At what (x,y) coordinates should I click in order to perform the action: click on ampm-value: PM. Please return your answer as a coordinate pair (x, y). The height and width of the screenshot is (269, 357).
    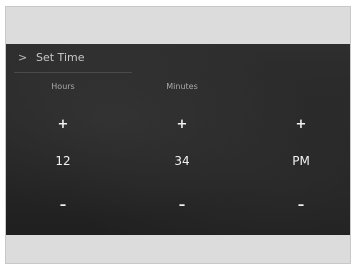
    Looking at the image, I should click on (301, 161).